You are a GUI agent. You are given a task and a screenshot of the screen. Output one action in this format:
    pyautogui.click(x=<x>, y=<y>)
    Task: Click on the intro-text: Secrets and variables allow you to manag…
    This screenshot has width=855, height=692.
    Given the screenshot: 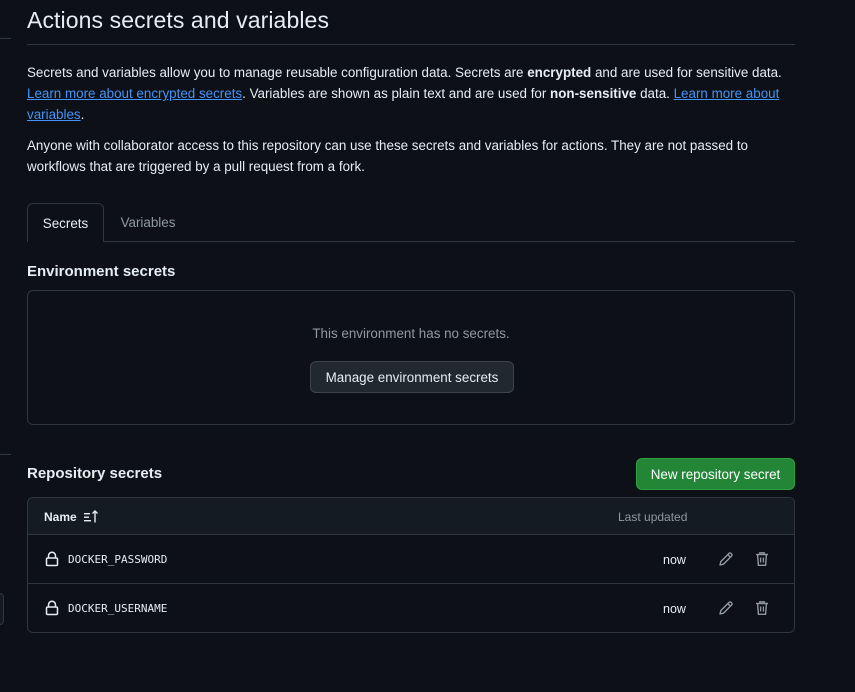 What is the action you would take?
    pyautogui.click(x=277, y=72)
    